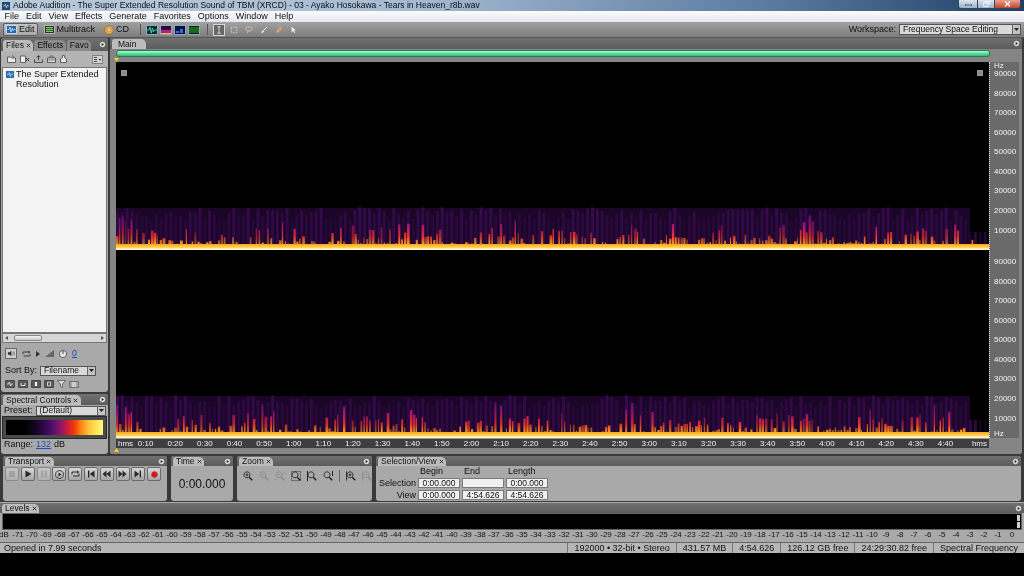 The width and height of the screenshot is (1024, 576). What do you see at coordinates (29, 461) in the screenshot?
I see `panel-tab: Transport` at bounding box center [29, 461].